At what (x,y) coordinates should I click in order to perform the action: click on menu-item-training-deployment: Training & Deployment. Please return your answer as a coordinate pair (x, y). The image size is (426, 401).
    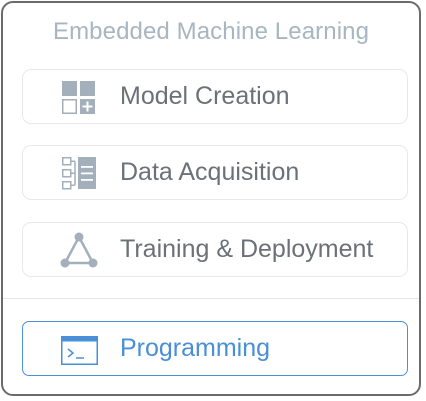
    Looking at the image, I should click on (215, 249).